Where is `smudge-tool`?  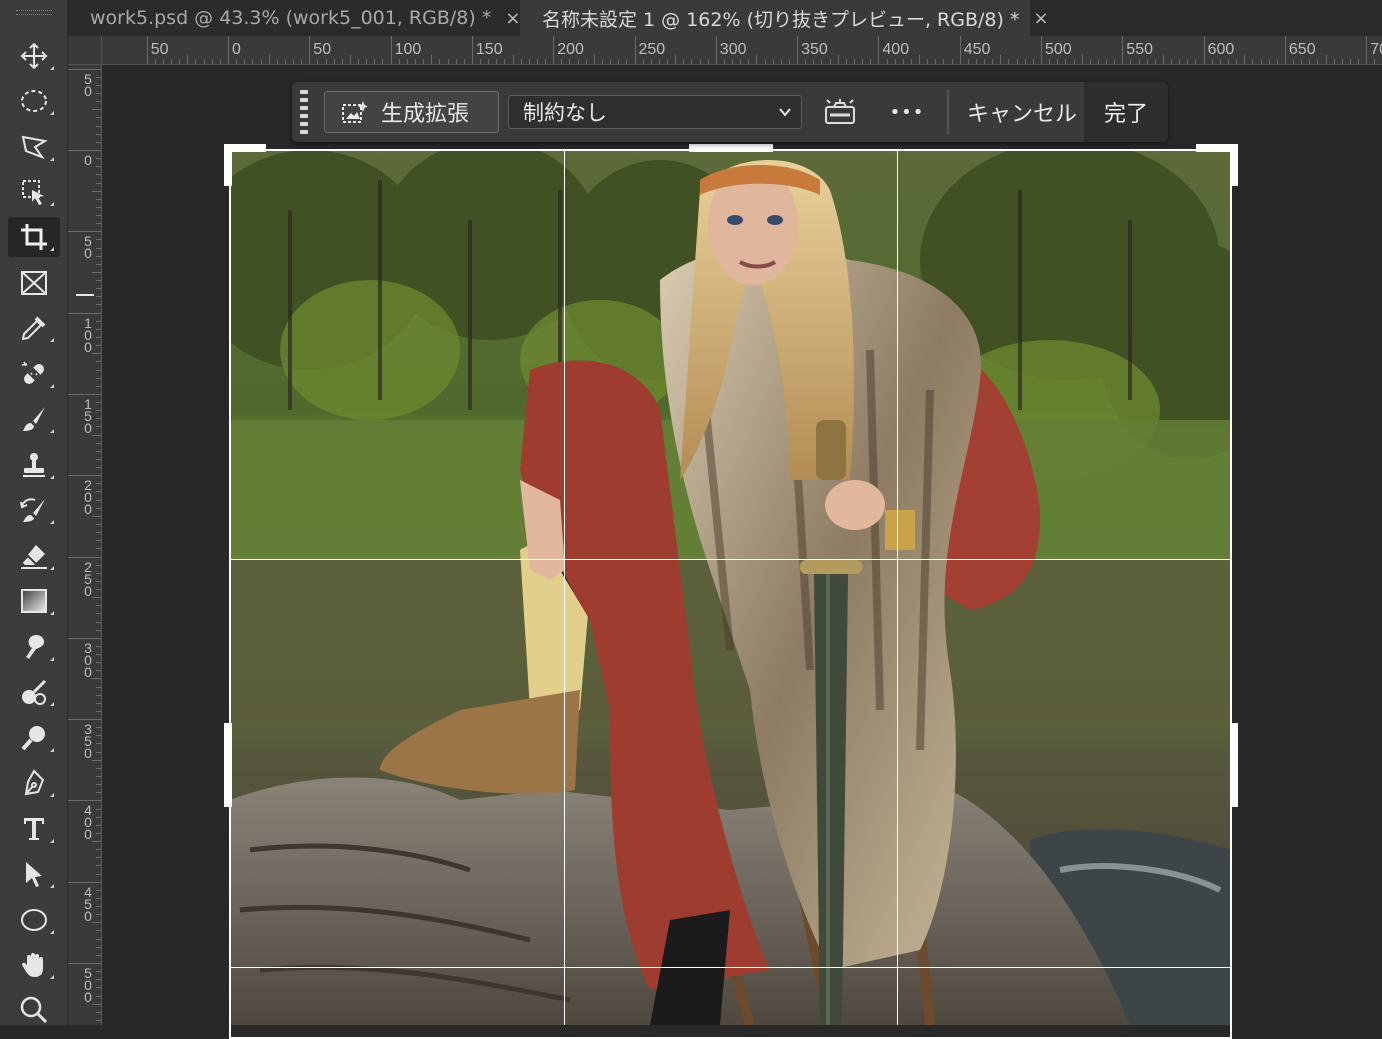
smudge-tool is located at coordinates (34, 647).